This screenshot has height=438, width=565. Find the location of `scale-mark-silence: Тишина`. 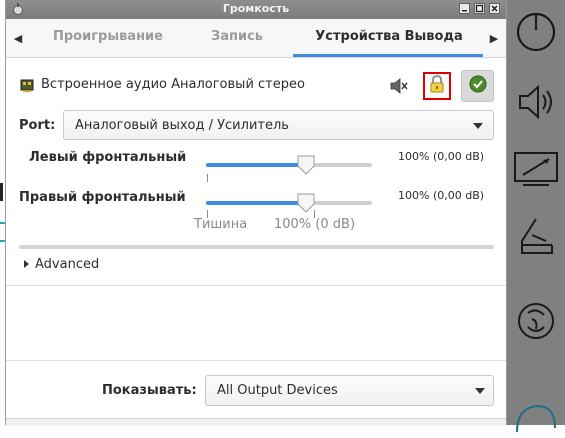

scale-mark-silence: Тишина is located at coordinates (221, 224).